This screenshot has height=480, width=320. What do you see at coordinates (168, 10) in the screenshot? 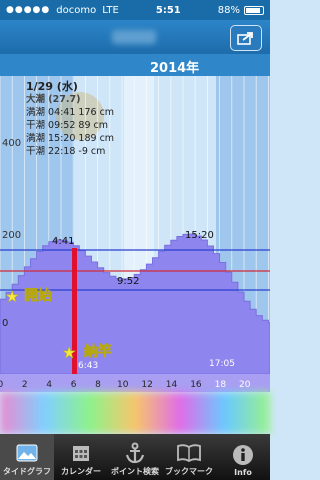
I see `clock: 5:51` at bounding box center [168, 10].